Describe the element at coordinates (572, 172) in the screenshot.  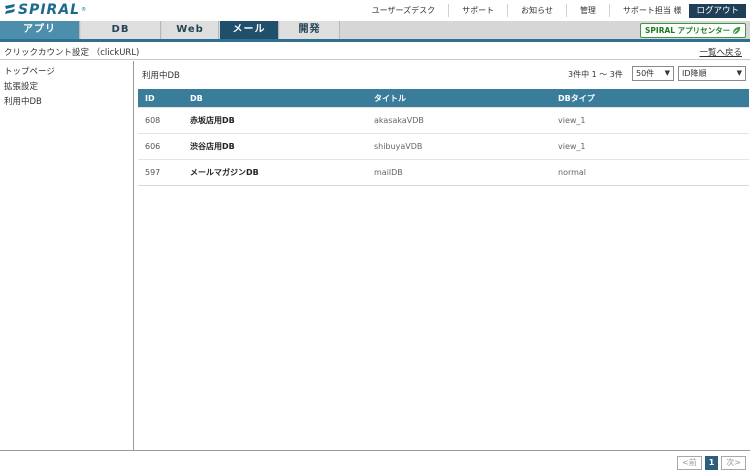
I see `cell-db-type: normal` at that location.